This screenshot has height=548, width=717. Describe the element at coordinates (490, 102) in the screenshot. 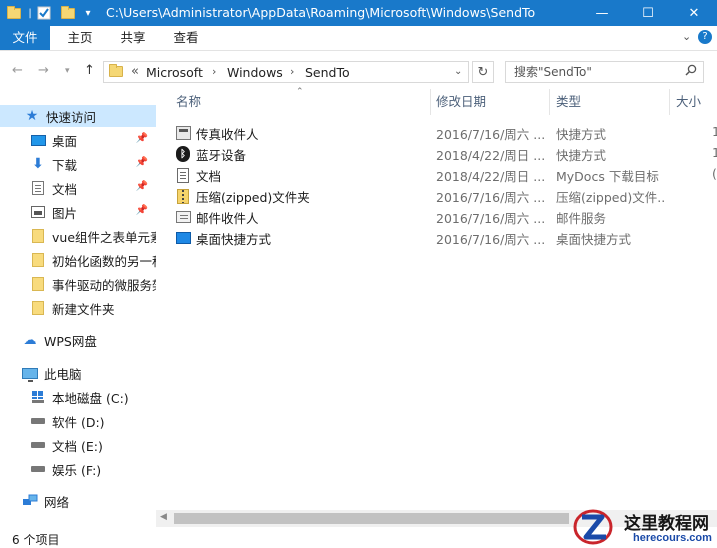

I see `column-header-modified: 修改日期` at that location.